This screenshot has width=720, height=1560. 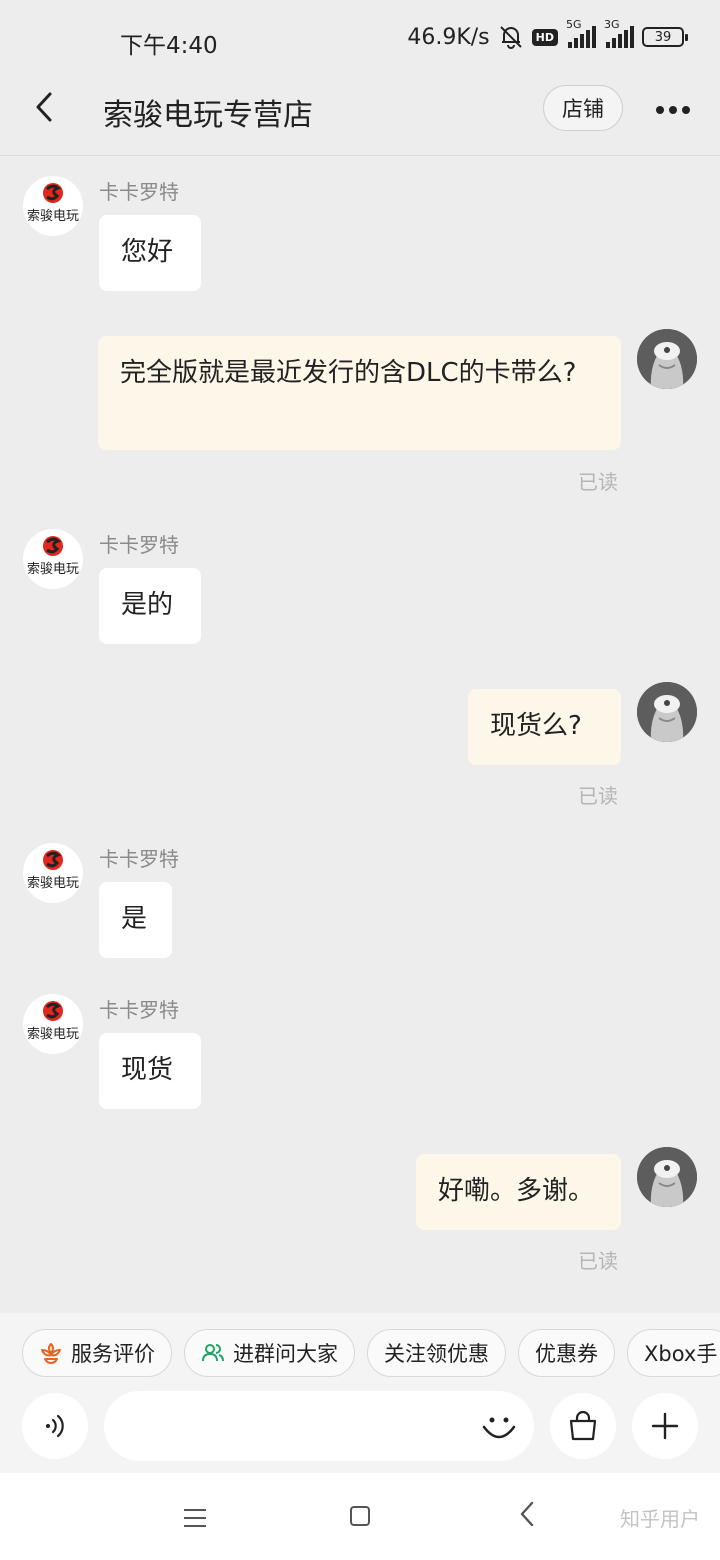 I want to click on plus-button, so click(x=665, y=1426).